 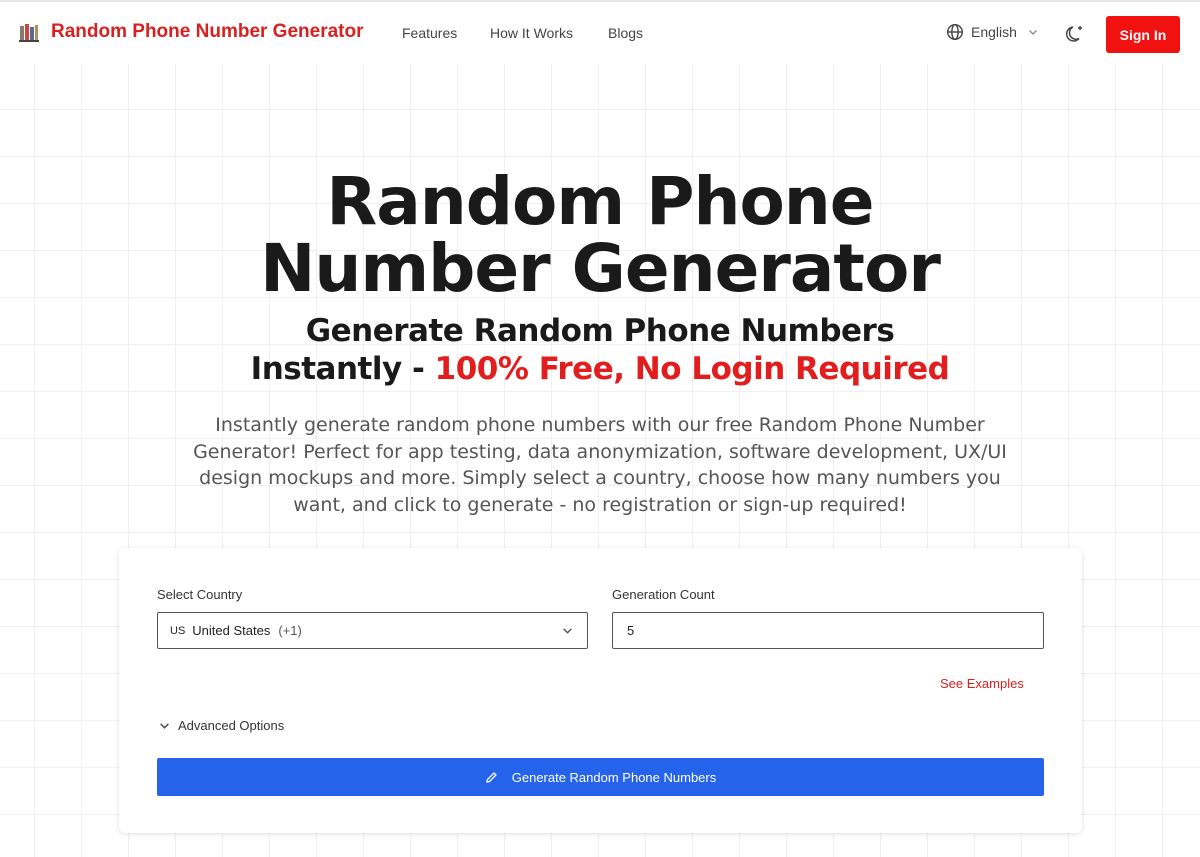 I want to click on subtitle-line-2: Instantly - 100% Free, No Login Required, so click(x=600, y=369).